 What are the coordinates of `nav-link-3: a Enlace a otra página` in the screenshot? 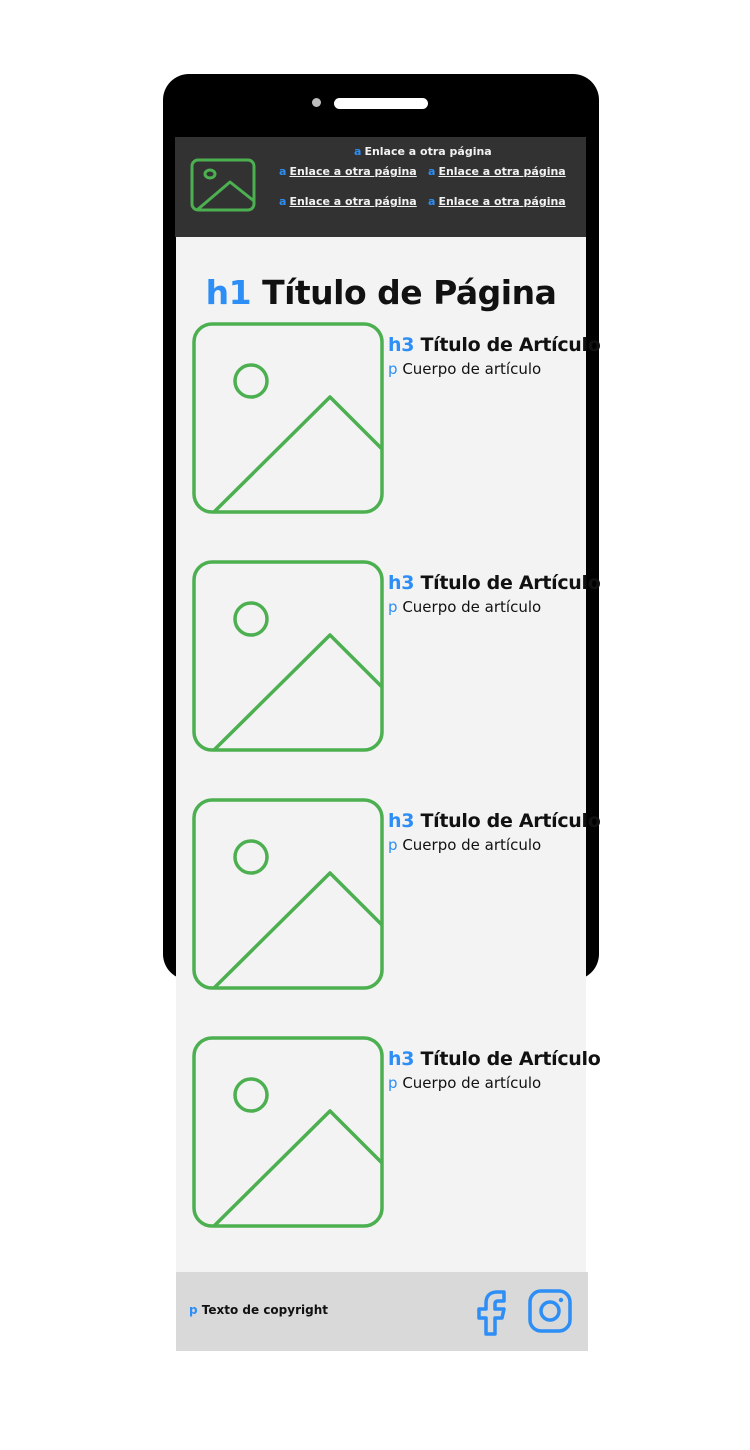 It's located at (497, 172).